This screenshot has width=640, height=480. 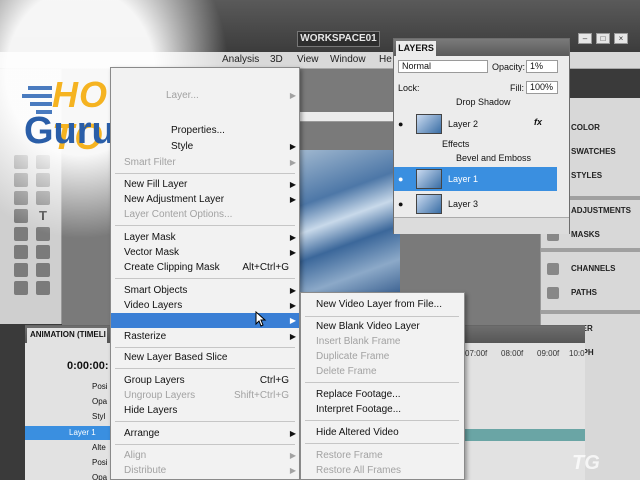 I want to click on menu-item-restore-all-frames: Restore All Frames, so click(x=382, y=470).